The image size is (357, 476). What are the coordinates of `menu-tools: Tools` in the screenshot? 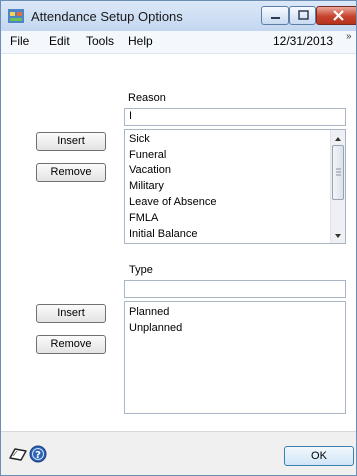 It's located at (100, 41).